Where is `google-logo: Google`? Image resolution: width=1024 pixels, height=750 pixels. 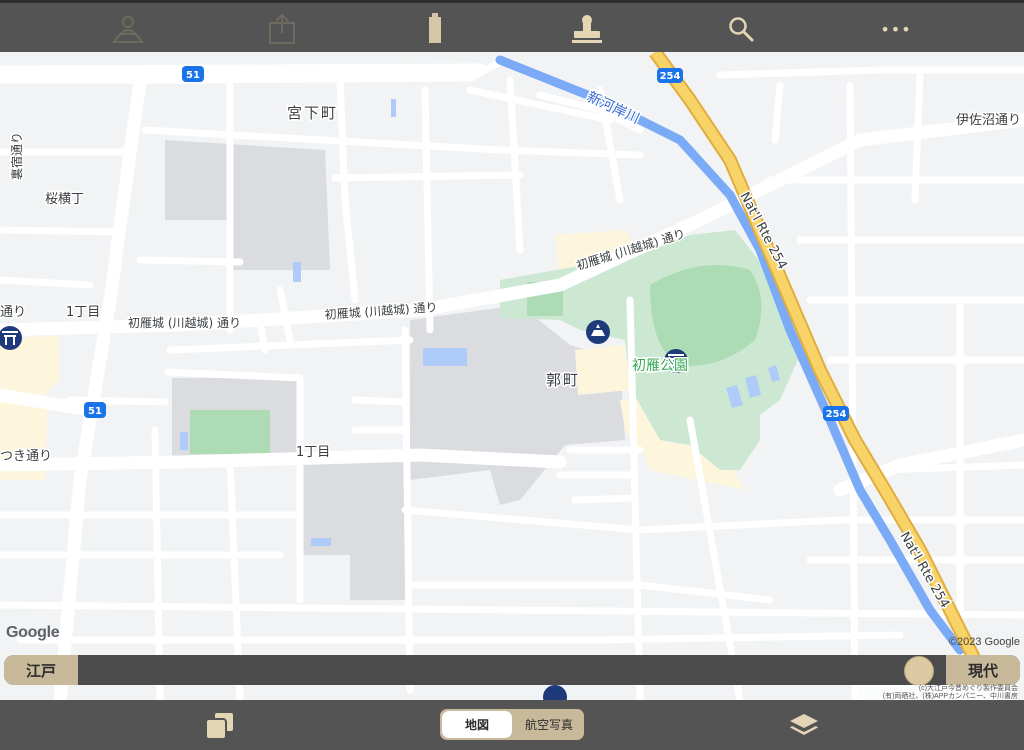 google-logo: Google is located at coordinates (33, 632).